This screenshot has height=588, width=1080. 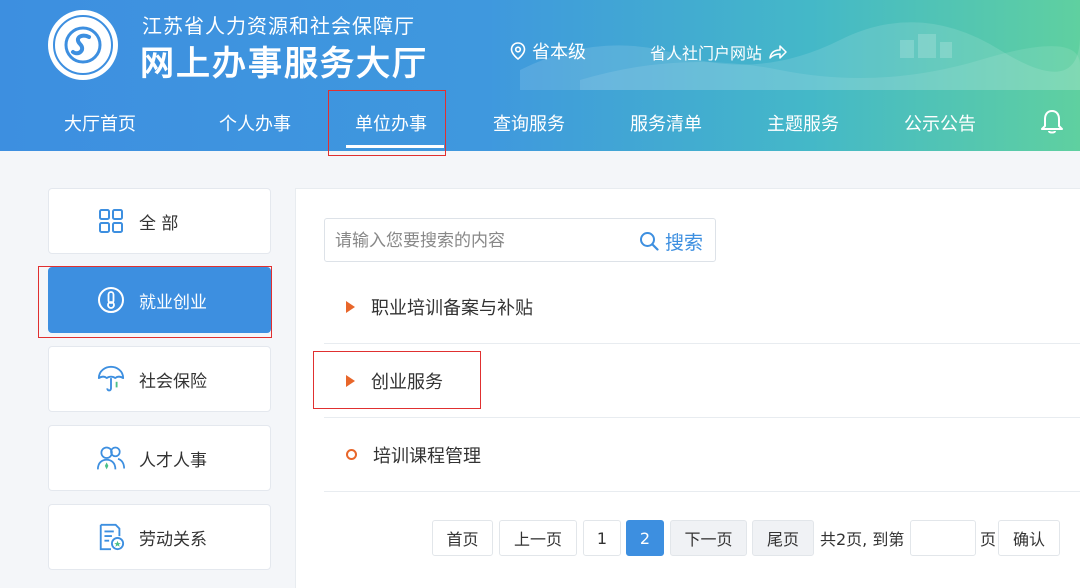 I want to click on circle-bullet-icon, so click(x=351, y=454).